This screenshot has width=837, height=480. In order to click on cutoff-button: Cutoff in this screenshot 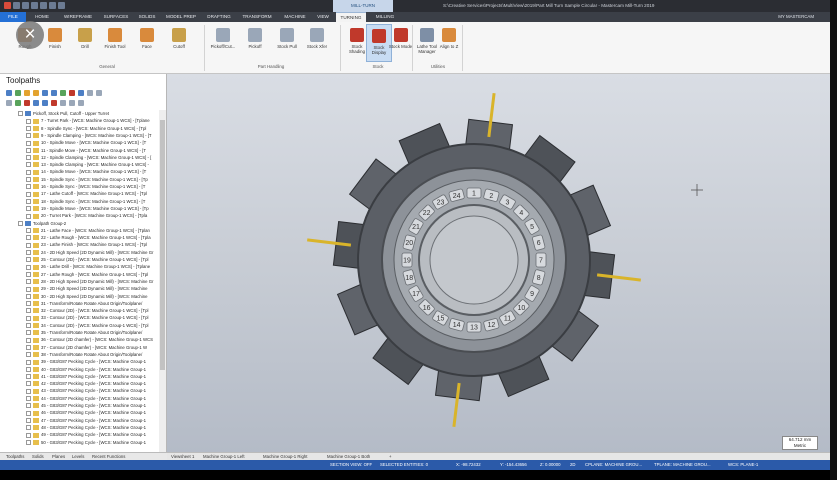, I will do `click(179, 43)`.